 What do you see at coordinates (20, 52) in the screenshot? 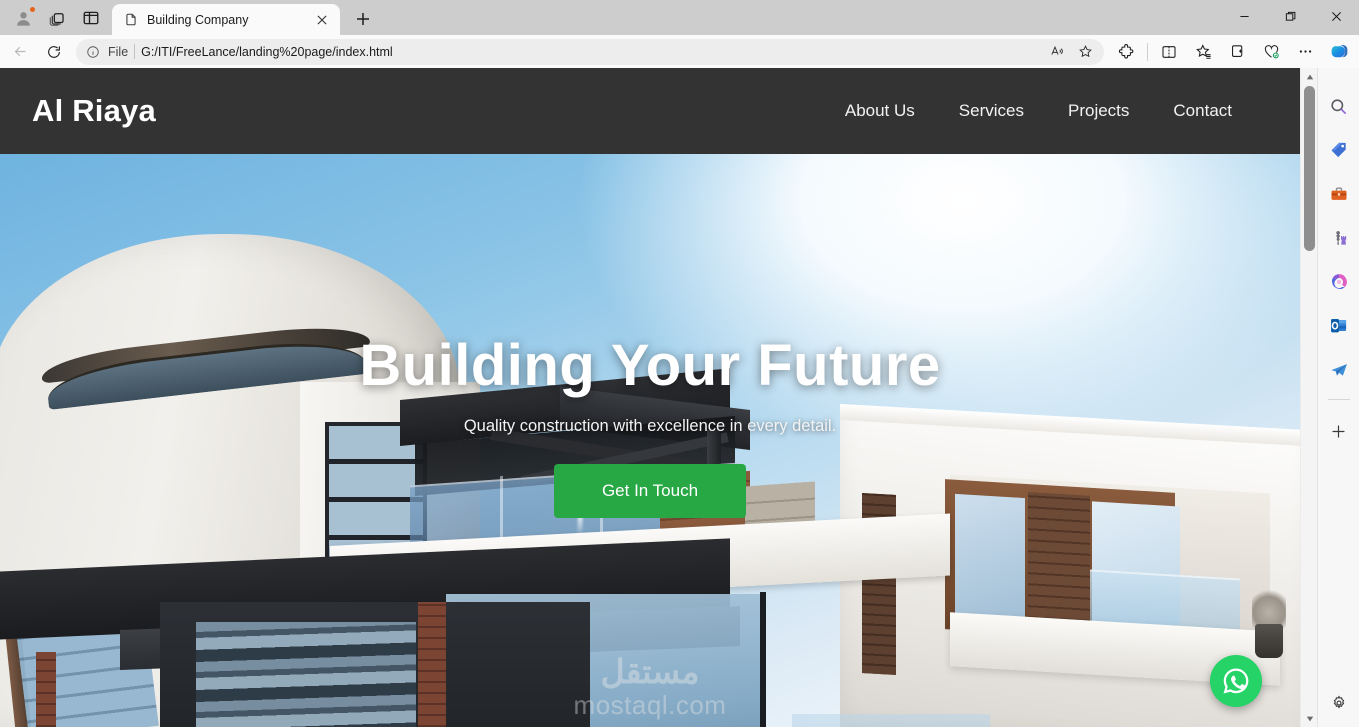
I see `back-arrow-icon` at bounding box center [20, 52].